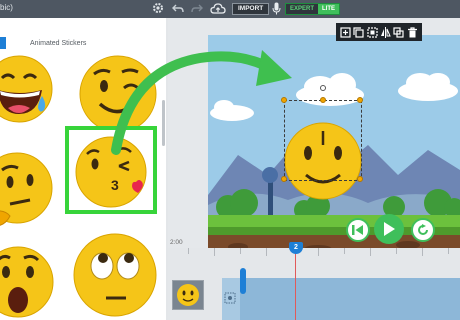 This screenshot has width=460, height=320. What do you see at coordinates (345, 32) in the screenshot?
I see `bring-front-icon` at bounding box center [345, 32].